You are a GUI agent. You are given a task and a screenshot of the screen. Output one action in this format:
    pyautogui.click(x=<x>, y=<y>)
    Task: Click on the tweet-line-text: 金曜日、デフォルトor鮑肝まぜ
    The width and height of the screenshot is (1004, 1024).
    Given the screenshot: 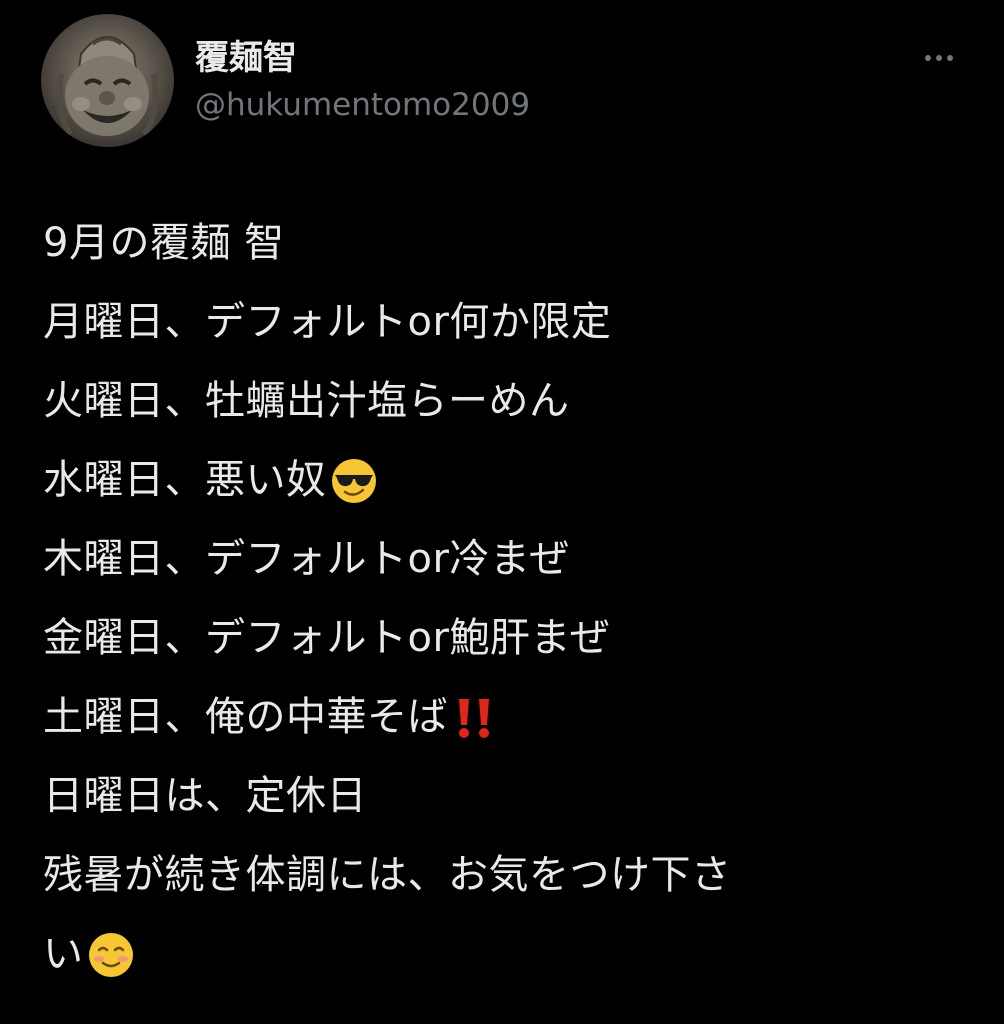 What is the action you would take?
    pyautogui.click(x=327, y=638)
    